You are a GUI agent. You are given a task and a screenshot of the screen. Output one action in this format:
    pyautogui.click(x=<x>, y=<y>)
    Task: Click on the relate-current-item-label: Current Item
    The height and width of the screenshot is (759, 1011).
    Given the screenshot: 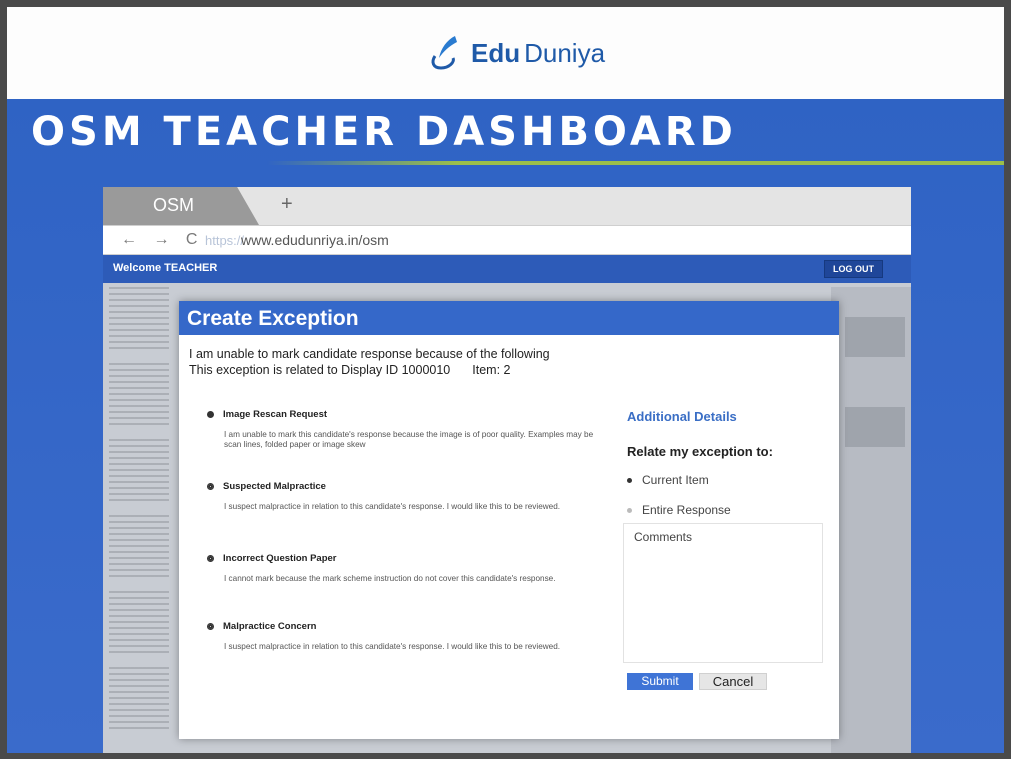 What is the action you would take?
    pyautogui.click(x=675, y=480)
    